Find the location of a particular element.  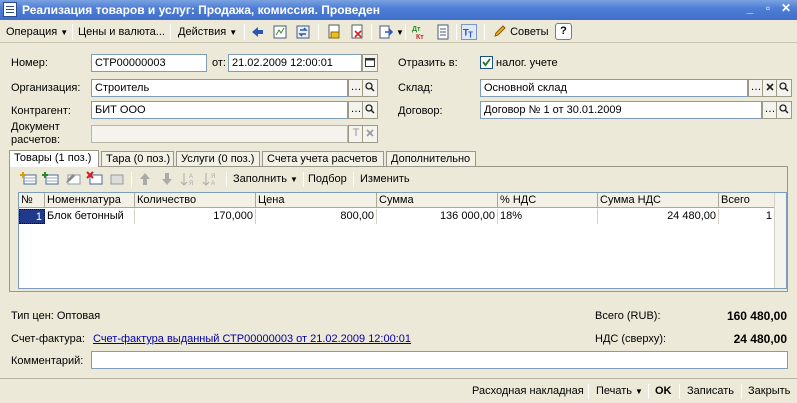

sort-descending-icon: ЯA is located at coordinates (211, 179).